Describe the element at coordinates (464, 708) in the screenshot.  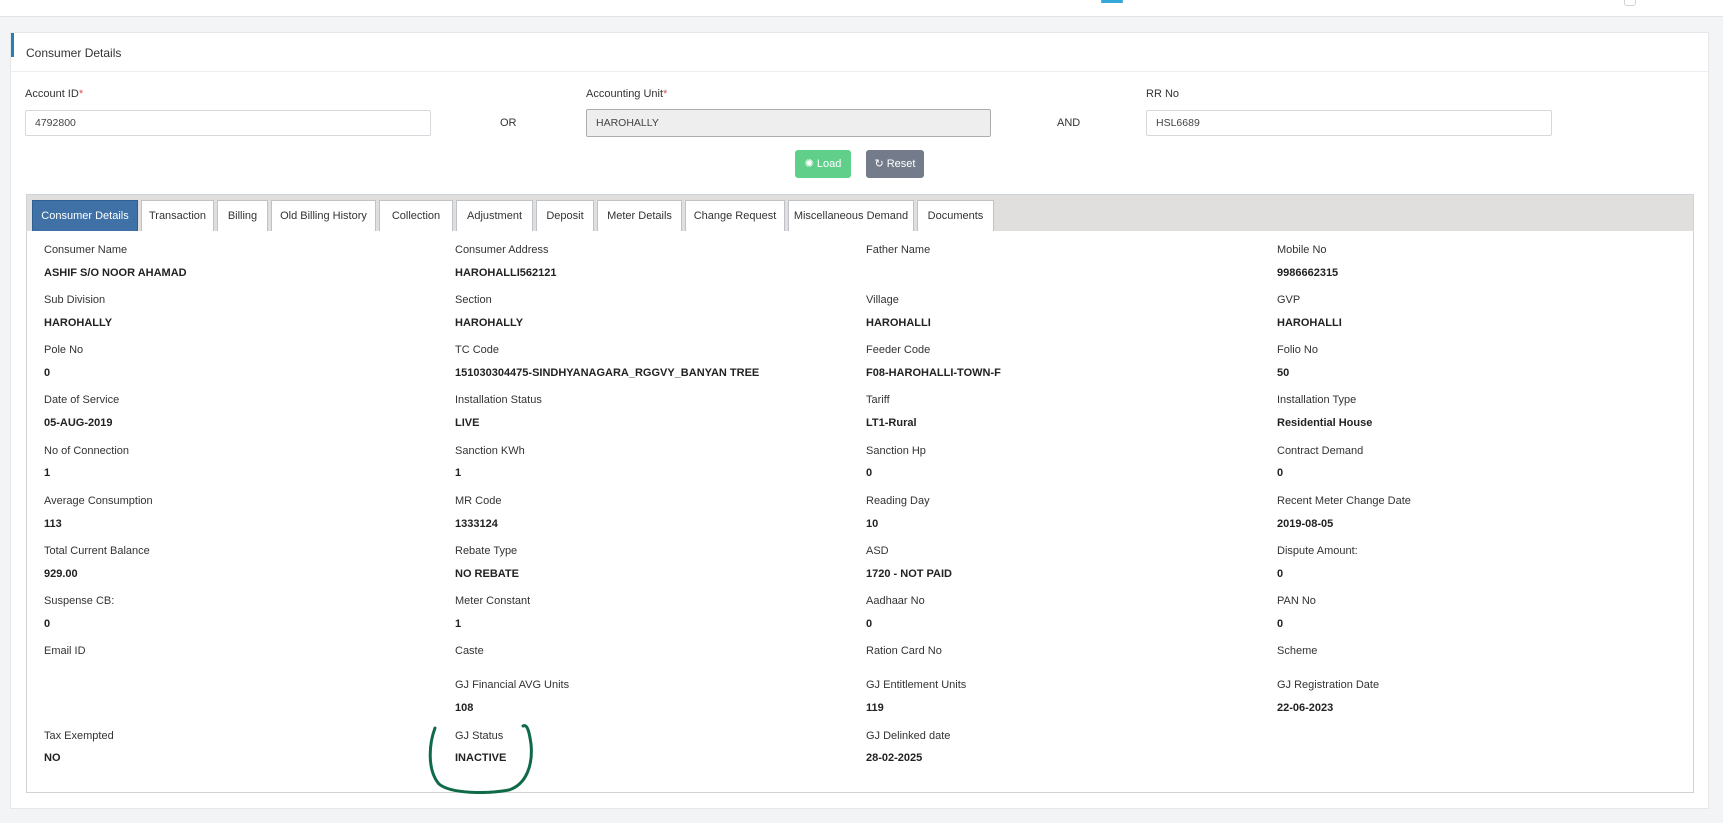
I see `gj-financial-avg-units-value: 108` at that location.